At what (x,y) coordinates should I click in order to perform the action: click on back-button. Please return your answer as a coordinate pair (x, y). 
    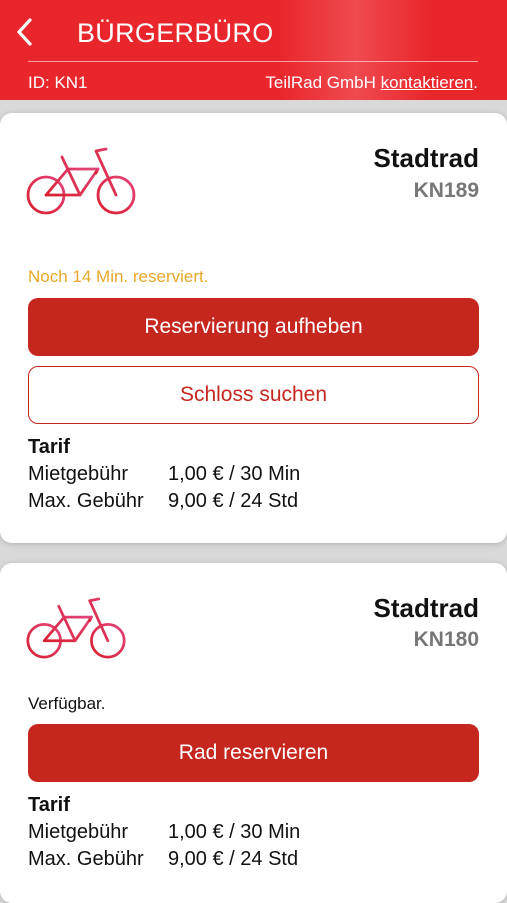
    Looking at the image, I should click on (25, 32).